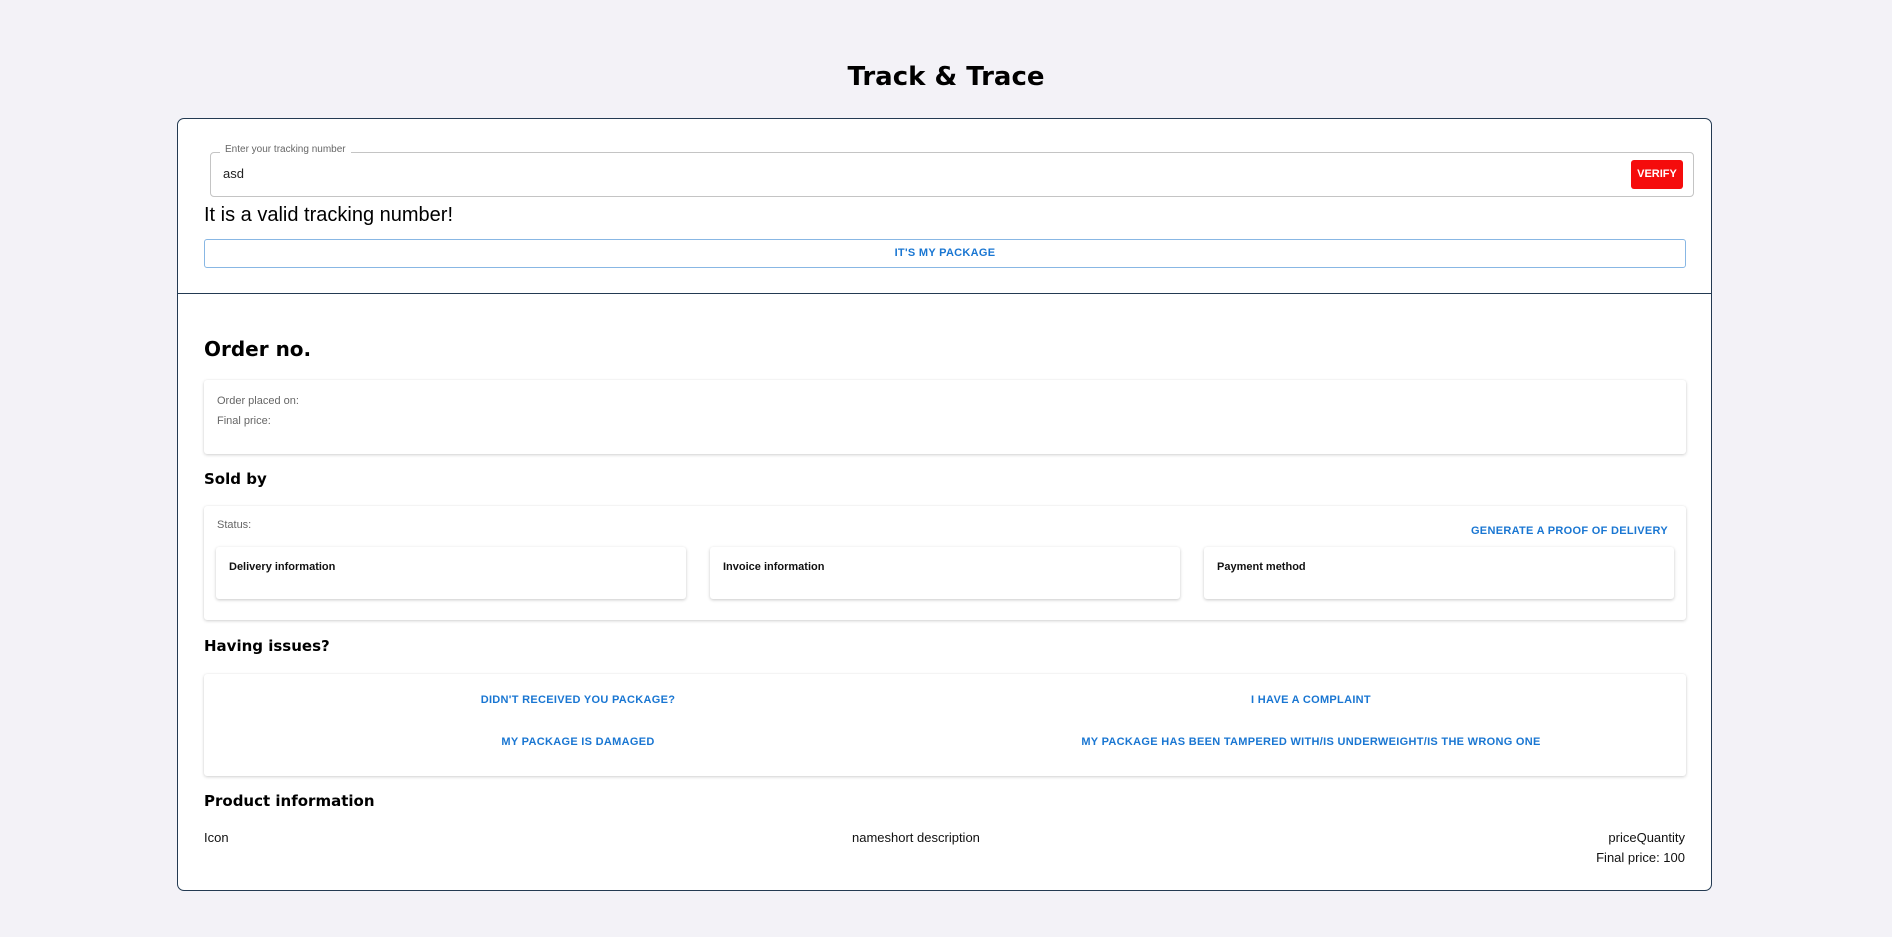  What do you see at coordinates (258, 401) in the screenshot?
I see `order-placed-label: Order placed on:` at bounding box center [258, 401].